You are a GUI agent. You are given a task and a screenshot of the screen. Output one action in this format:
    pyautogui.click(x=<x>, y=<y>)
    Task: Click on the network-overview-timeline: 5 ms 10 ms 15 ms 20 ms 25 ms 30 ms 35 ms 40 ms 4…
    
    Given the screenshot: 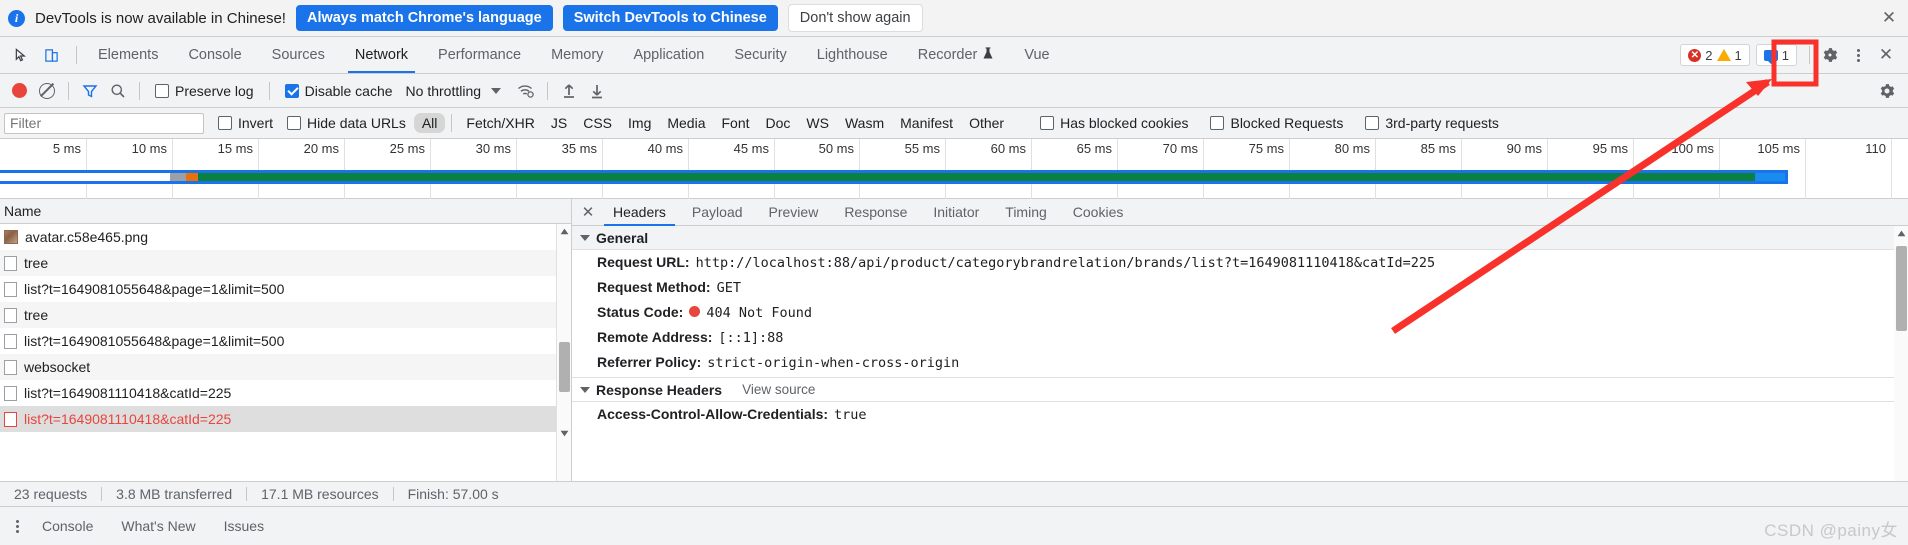 What is the action you would take?
    pyautogui.click(x=954, y=169)
    